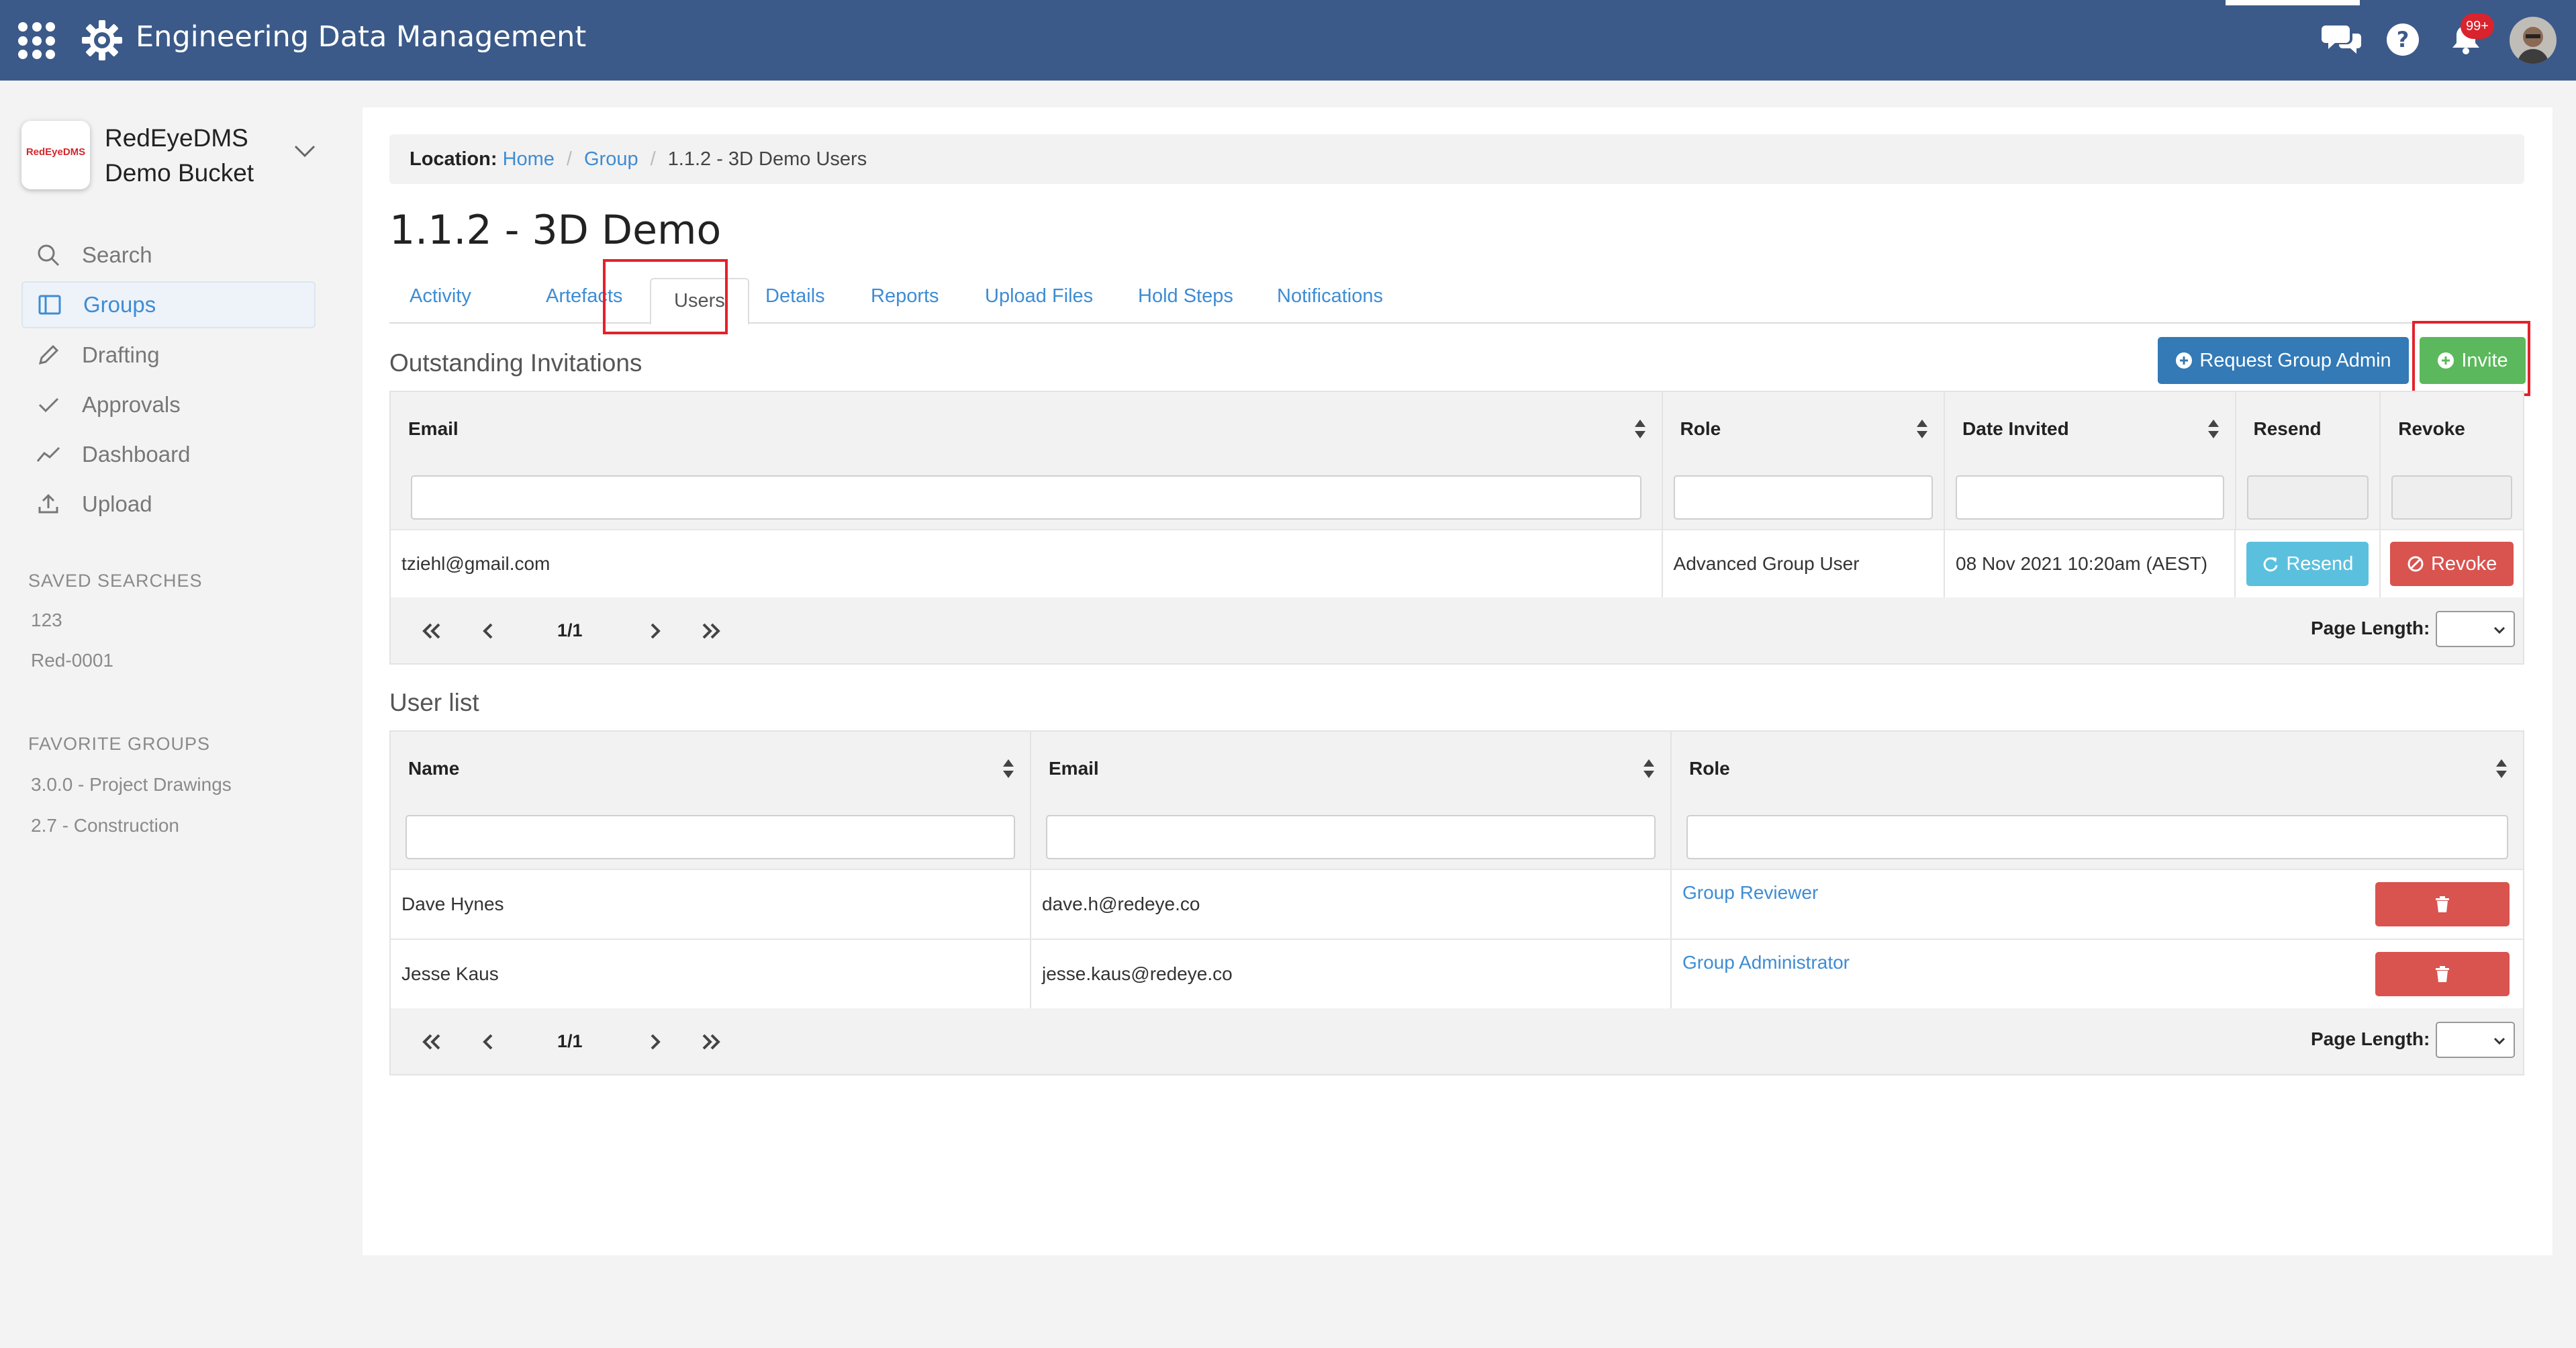 This screenshot has height=1348, width=2576. I want to click on groups-icon, so click(49, 305).